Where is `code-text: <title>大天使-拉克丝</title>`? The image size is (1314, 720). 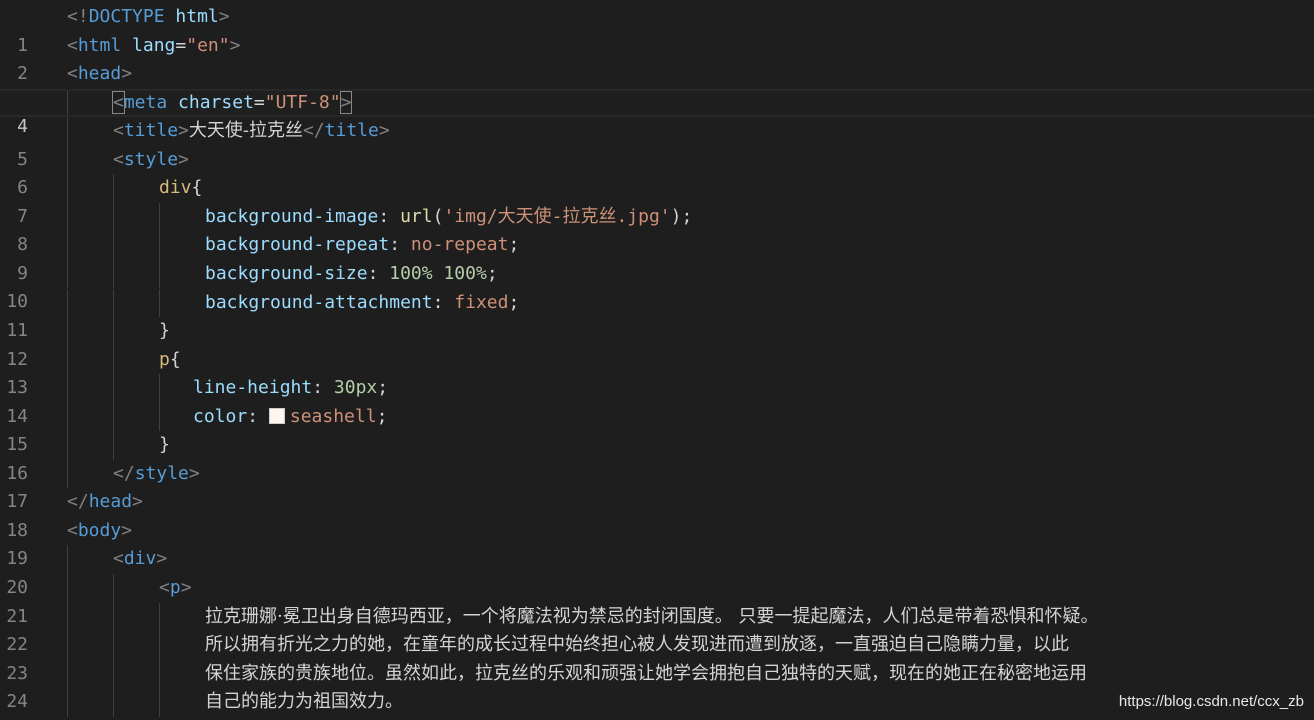
code-text: <title>大天使-拉克丝</title> is located at coordinates (251, 131).